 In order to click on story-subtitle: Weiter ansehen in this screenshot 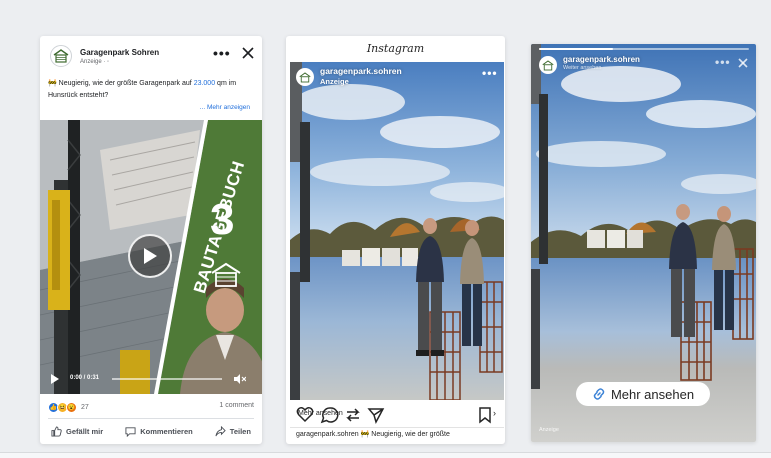, I will do `click(582, 68)`.